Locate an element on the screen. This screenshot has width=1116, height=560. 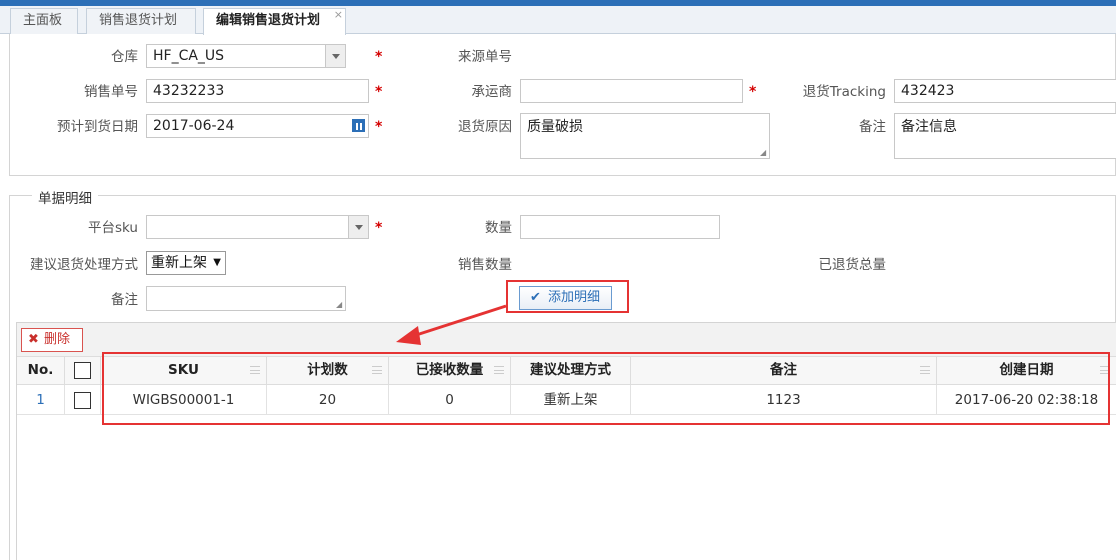
arrow-shaft is located at coordinates (458, 321).